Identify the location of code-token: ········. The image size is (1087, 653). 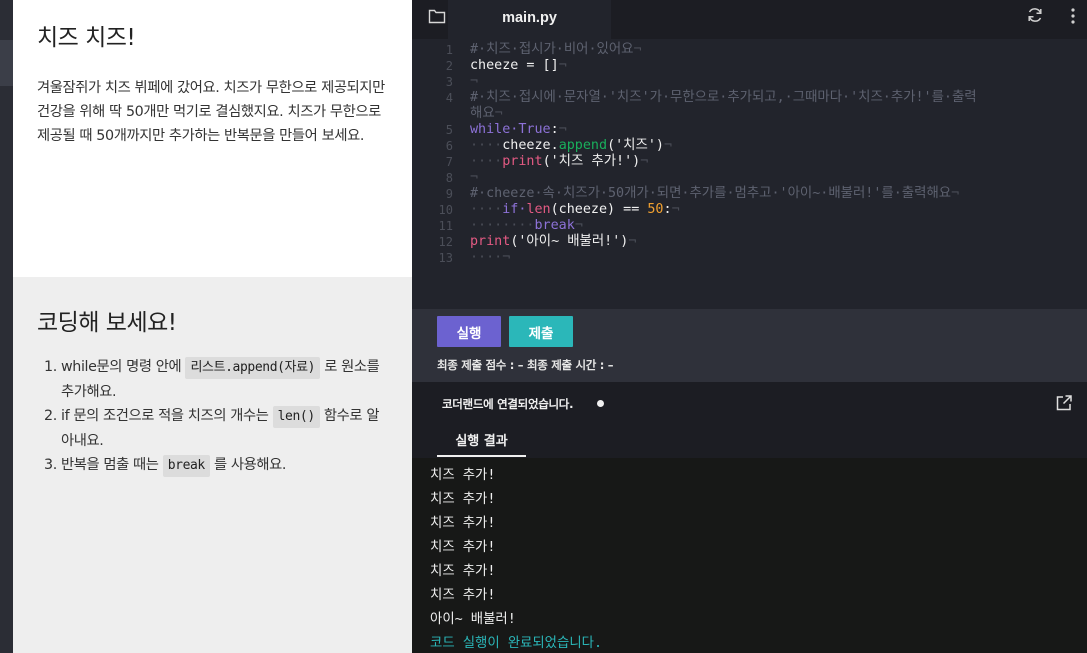
(502, 225).